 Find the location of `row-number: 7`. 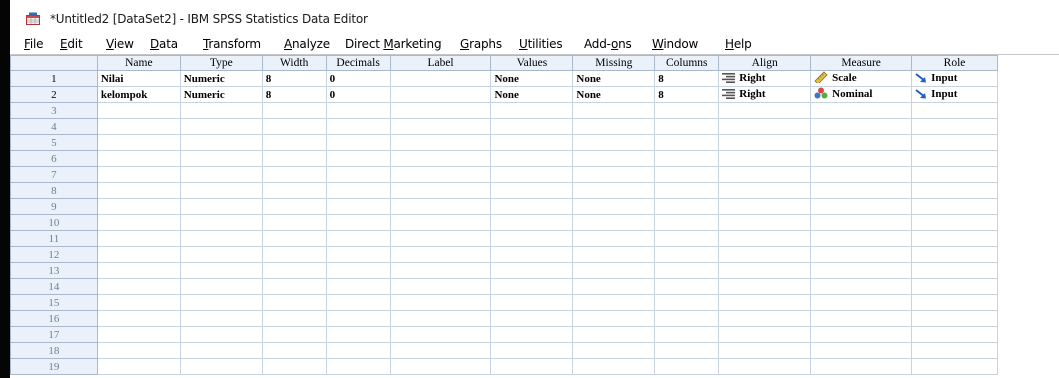

row-number: 7 is located at coordinates (54, 174).